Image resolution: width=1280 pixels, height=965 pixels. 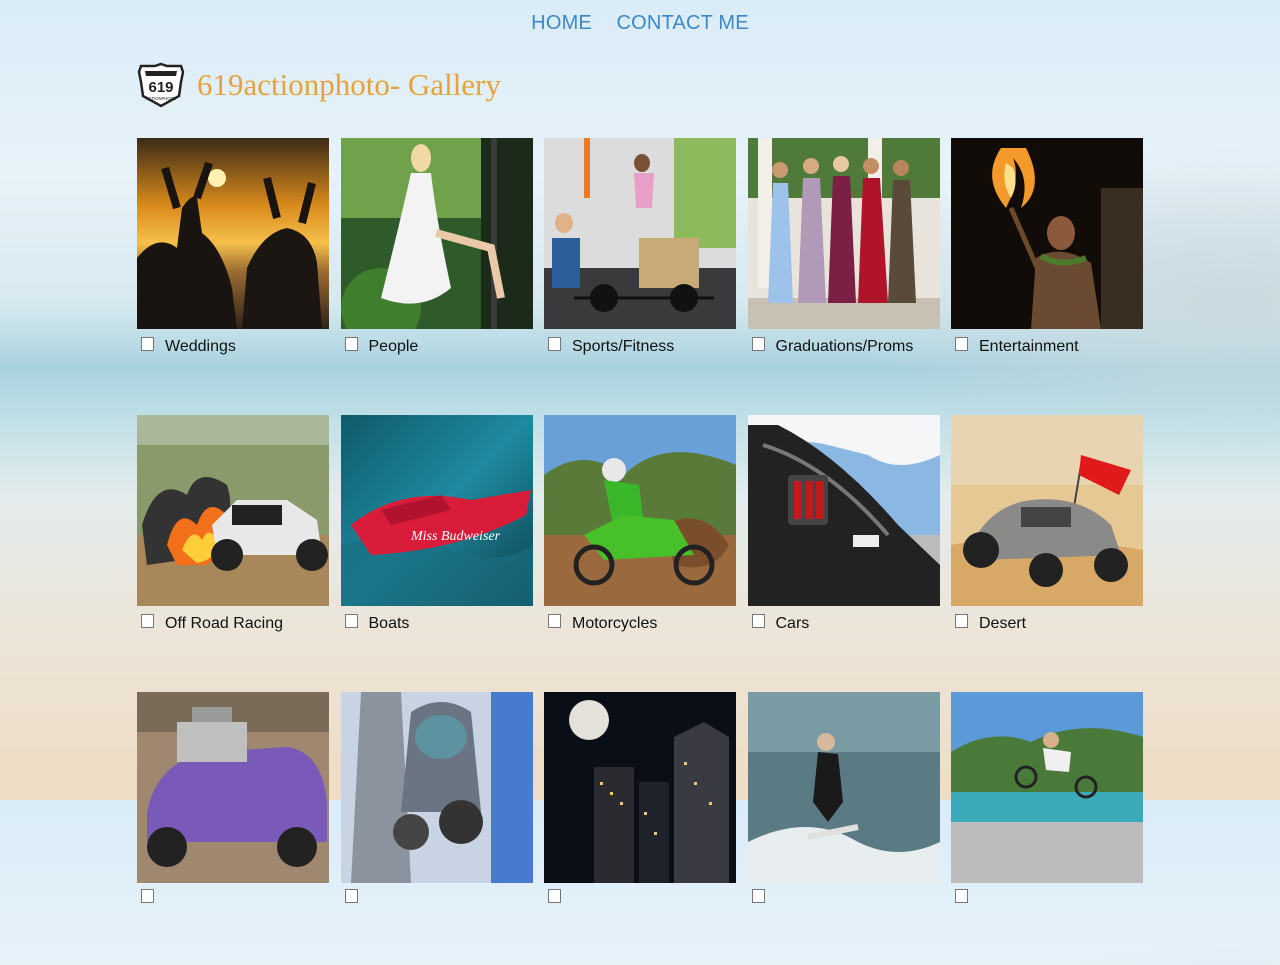 I want to click on svg-text: ACTIONPHOTO, so click(x=161, y=98).